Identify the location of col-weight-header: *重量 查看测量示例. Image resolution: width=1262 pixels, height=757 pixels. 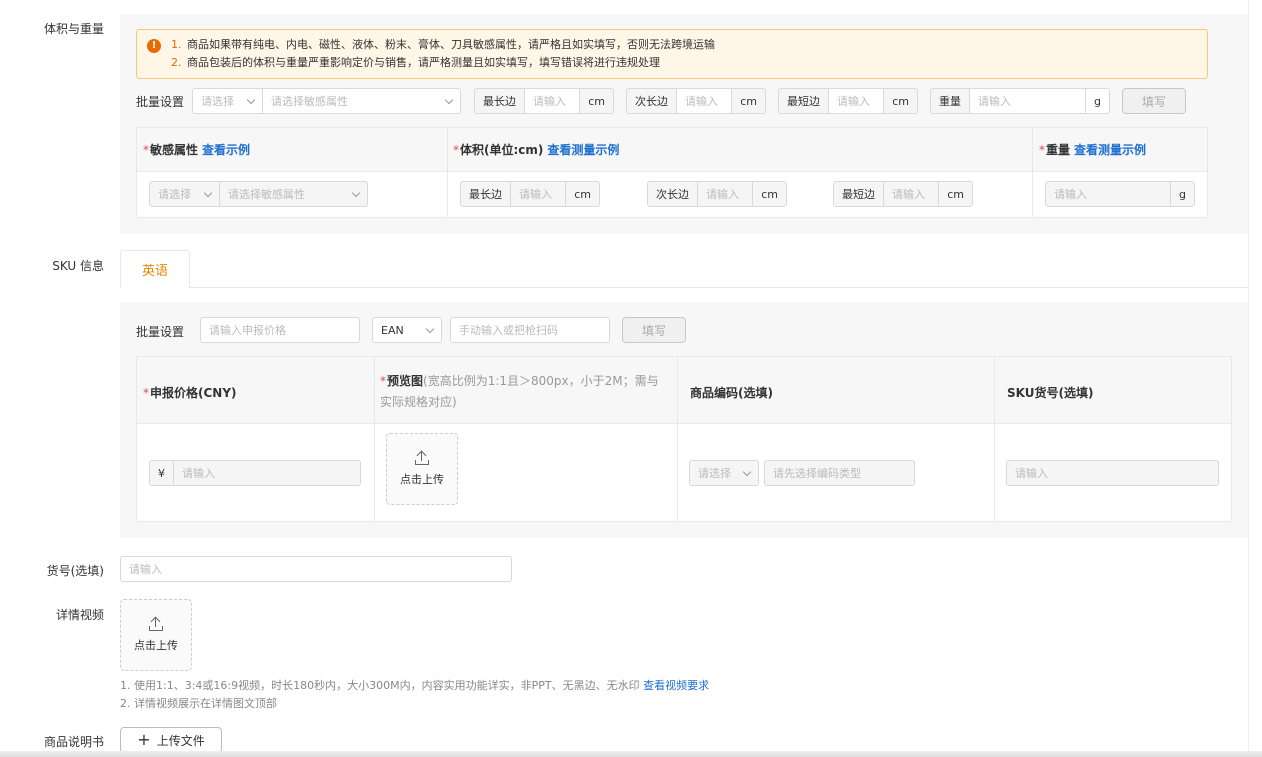
(1093, 150).